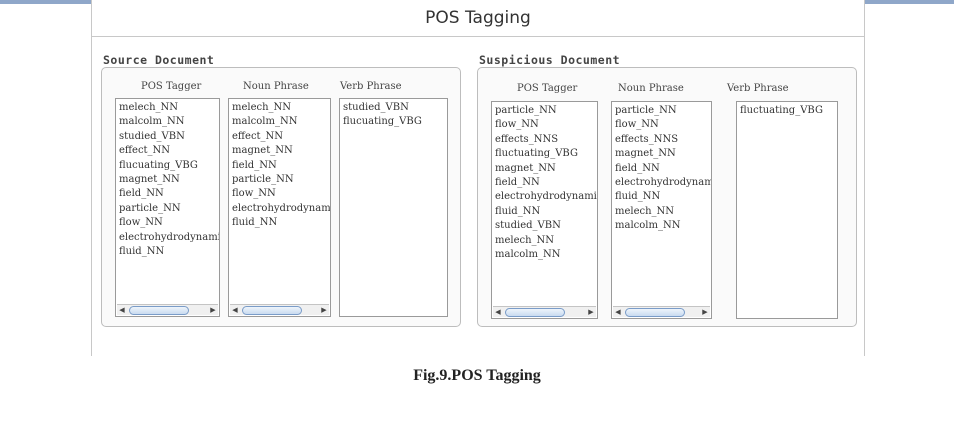  Describe the element at coordinates (159, 60) in the screenshot. I see `source-document-label: Source Document` at that location.